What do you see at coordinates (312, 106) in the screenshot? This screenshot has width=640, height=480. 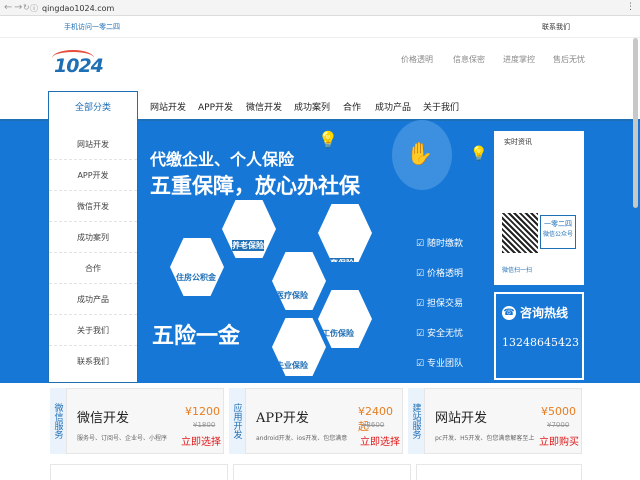 I see `menu-item-cases: 成功案列` at bounding box center [312, 106].